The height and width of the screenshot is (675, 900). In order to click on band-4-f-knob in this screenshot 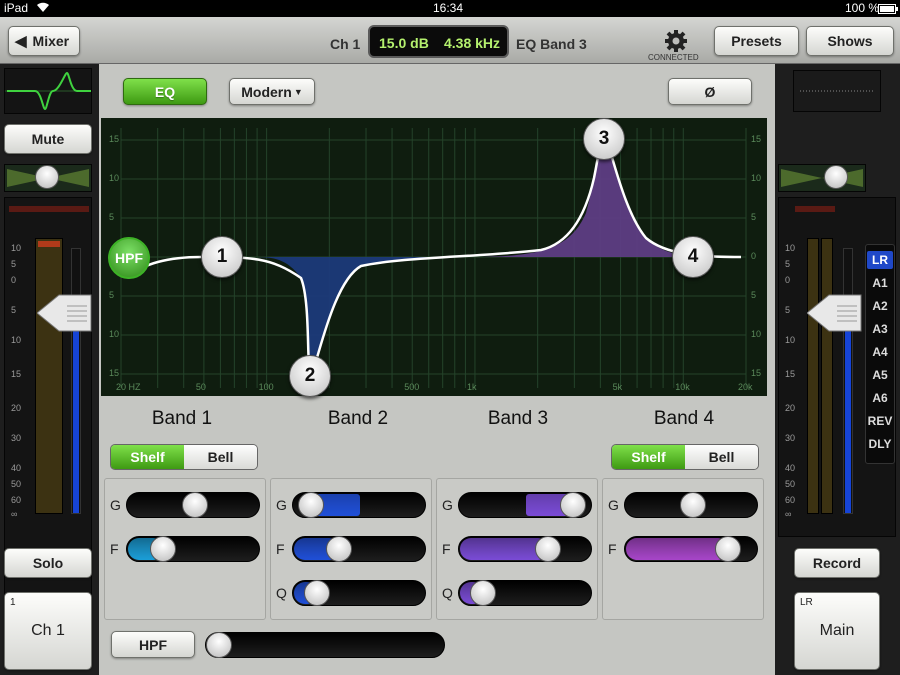, I will do `click(728, 549)`.